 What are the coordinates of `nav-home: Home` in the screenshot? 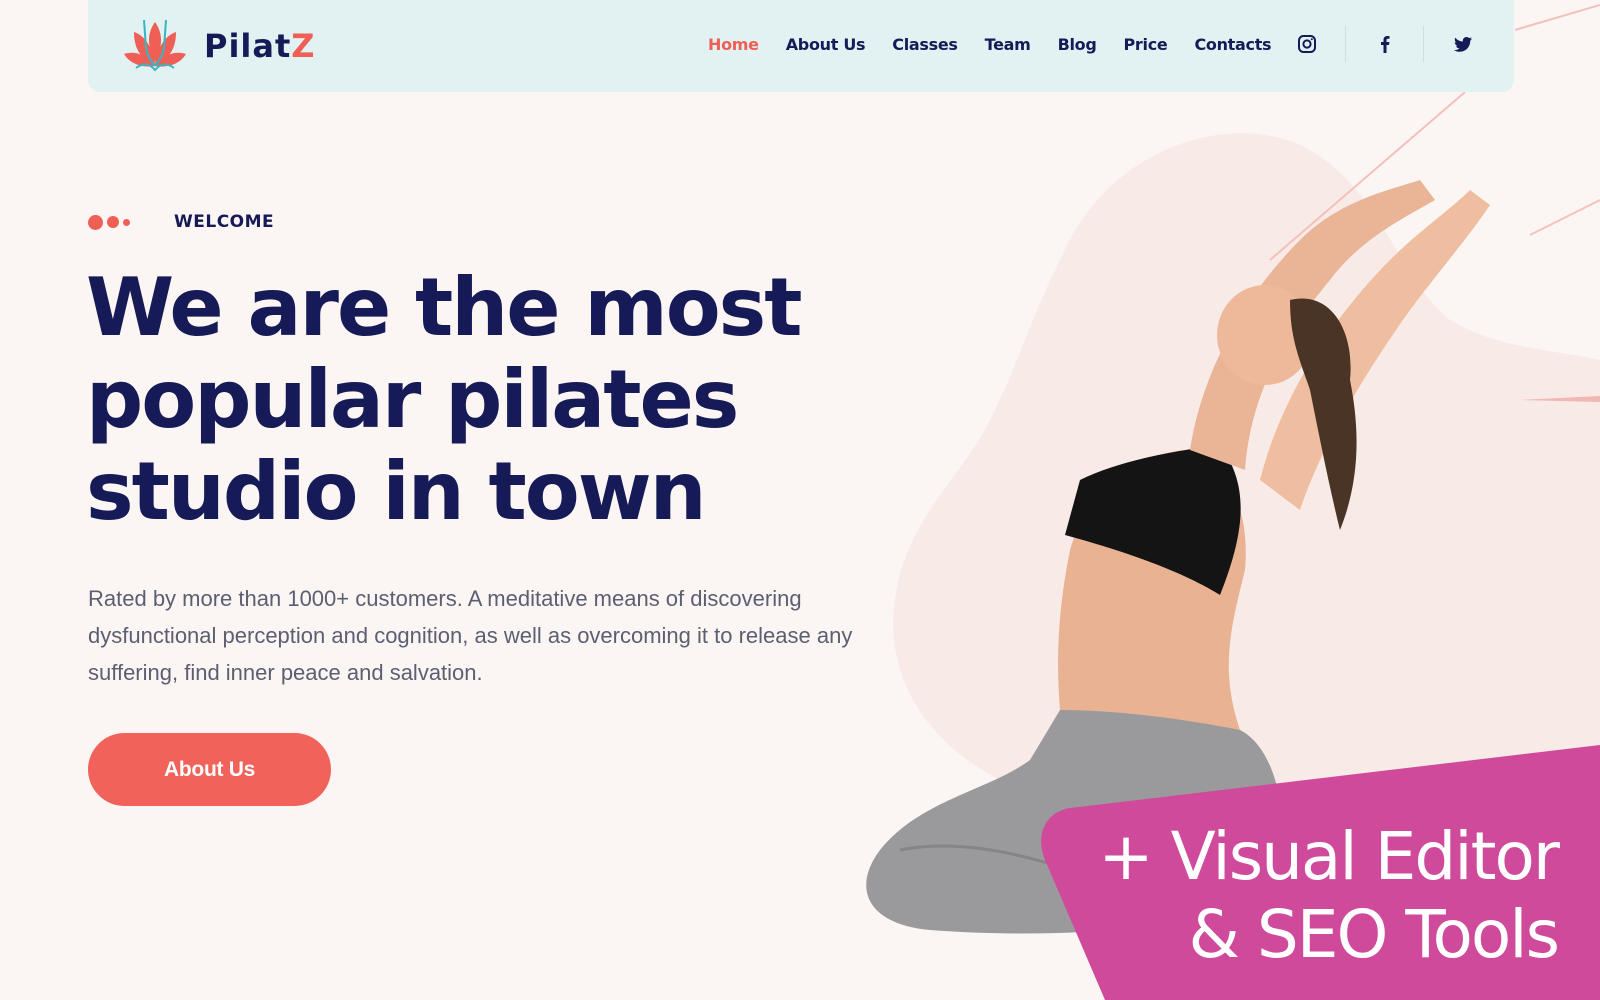 It's located at (733, 44).